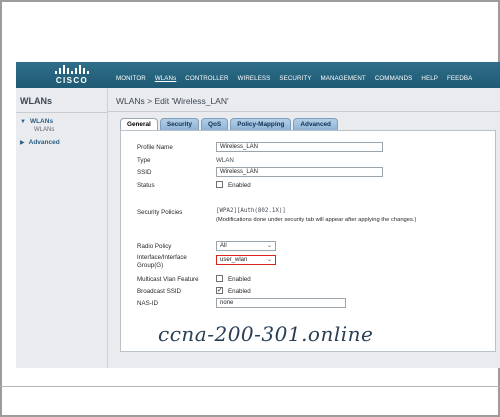 This screenshot has height=417, width=500. I want to click on cisco-wordmark: CISCO, so click(72, 80).